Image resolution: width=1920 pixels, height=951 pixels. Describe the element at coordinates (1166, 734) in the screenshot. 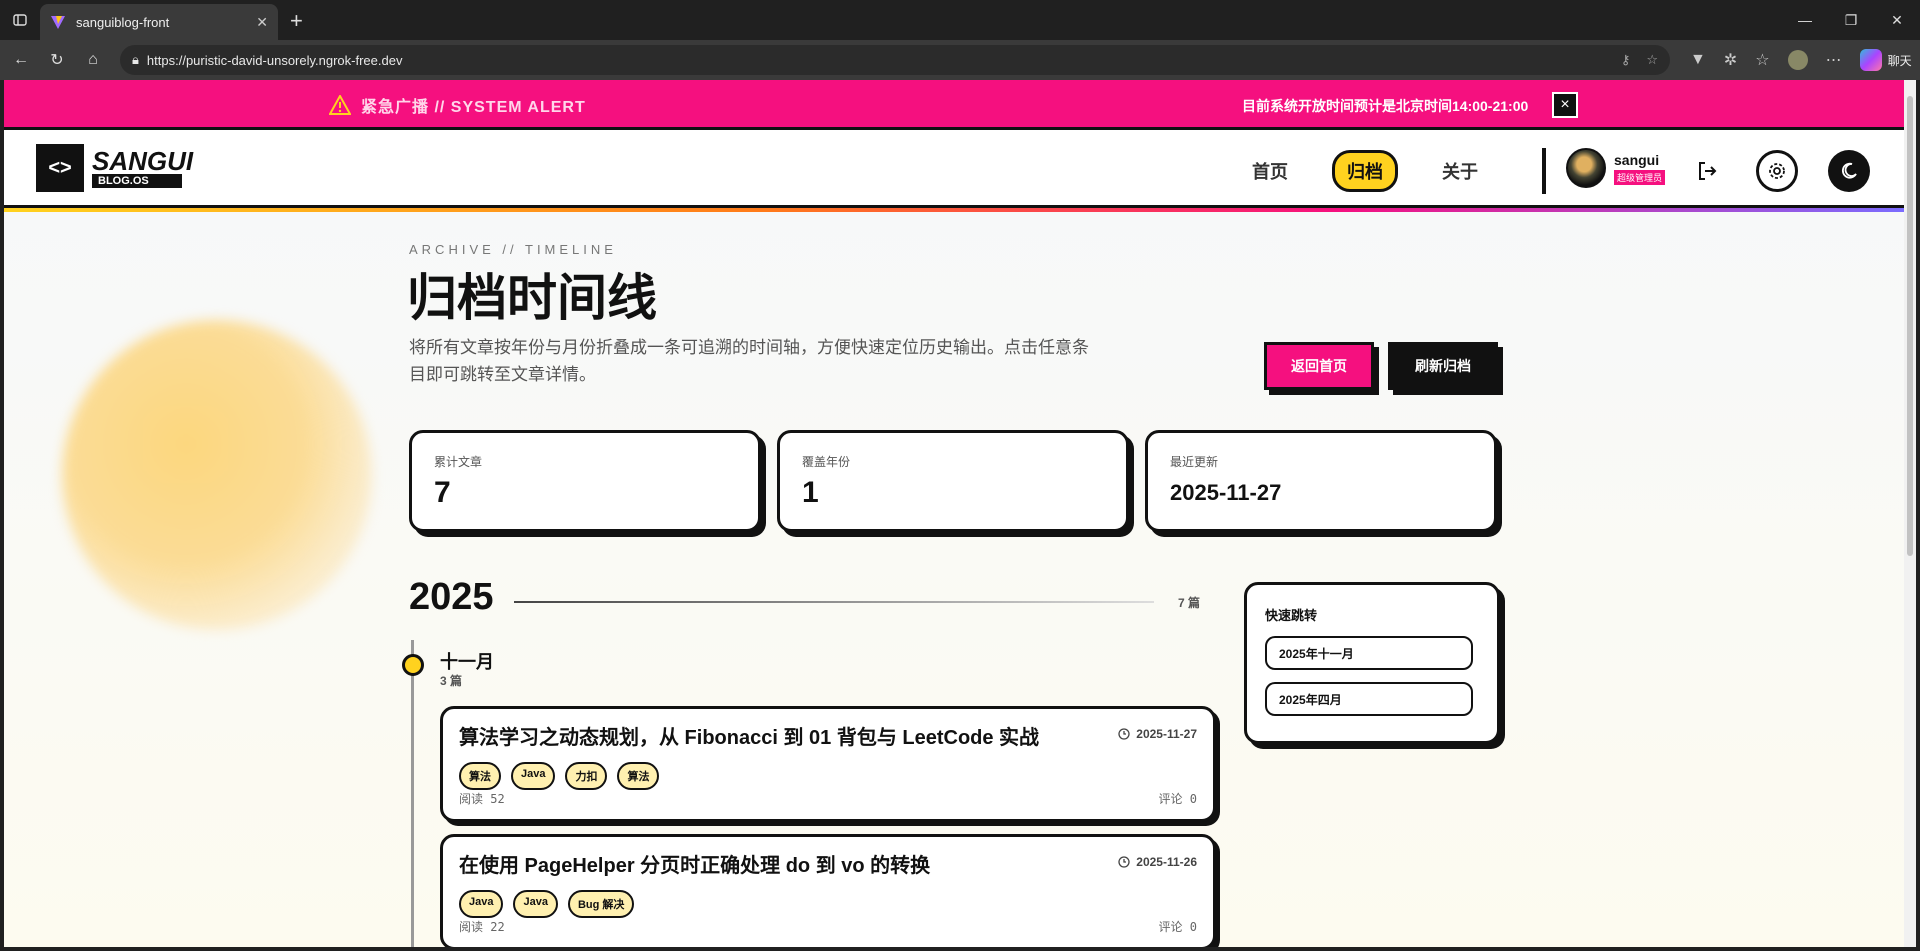

I see `post-date-text: 2025-11-27` at that location.